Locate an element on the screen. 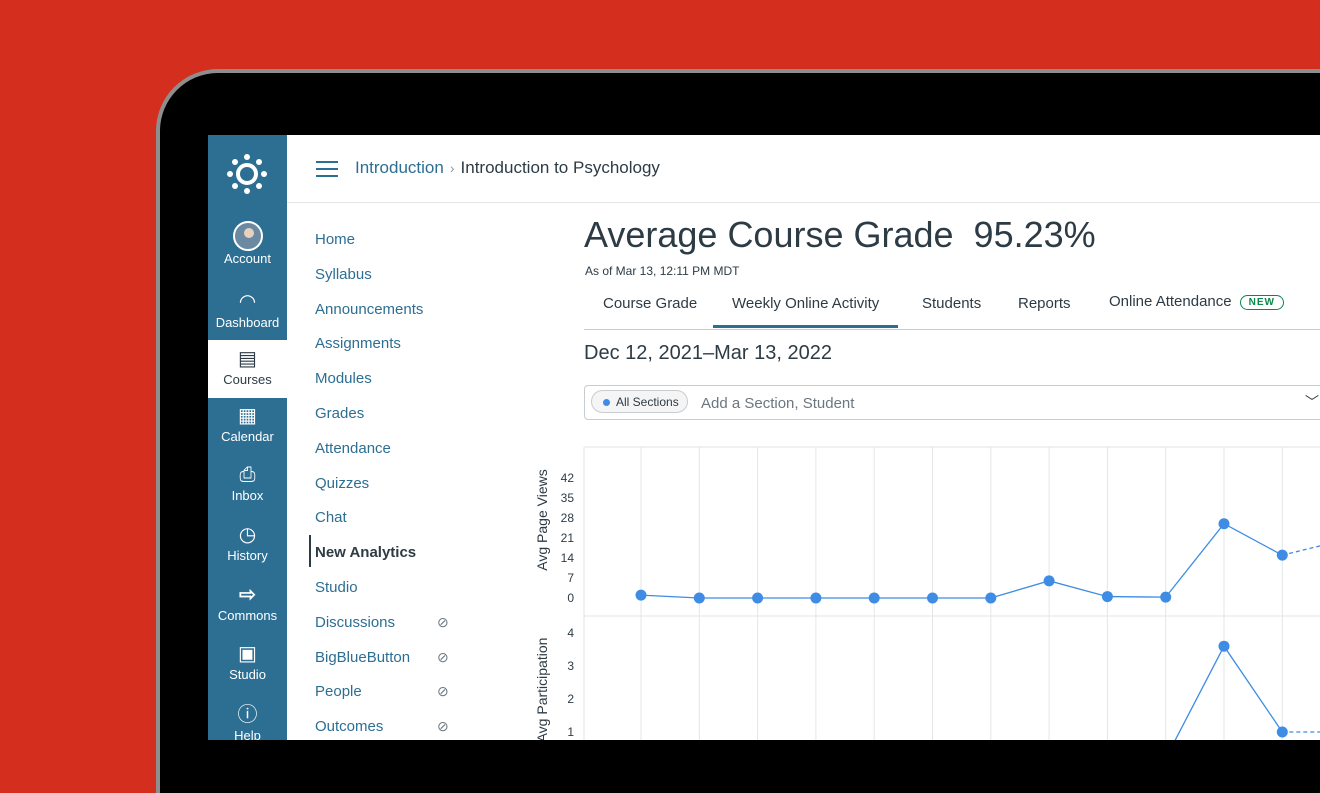 The width and height of the screenshot is (1320, 793). global-nav-commons: ⇨ Commons is located at coordinates (247, 611).